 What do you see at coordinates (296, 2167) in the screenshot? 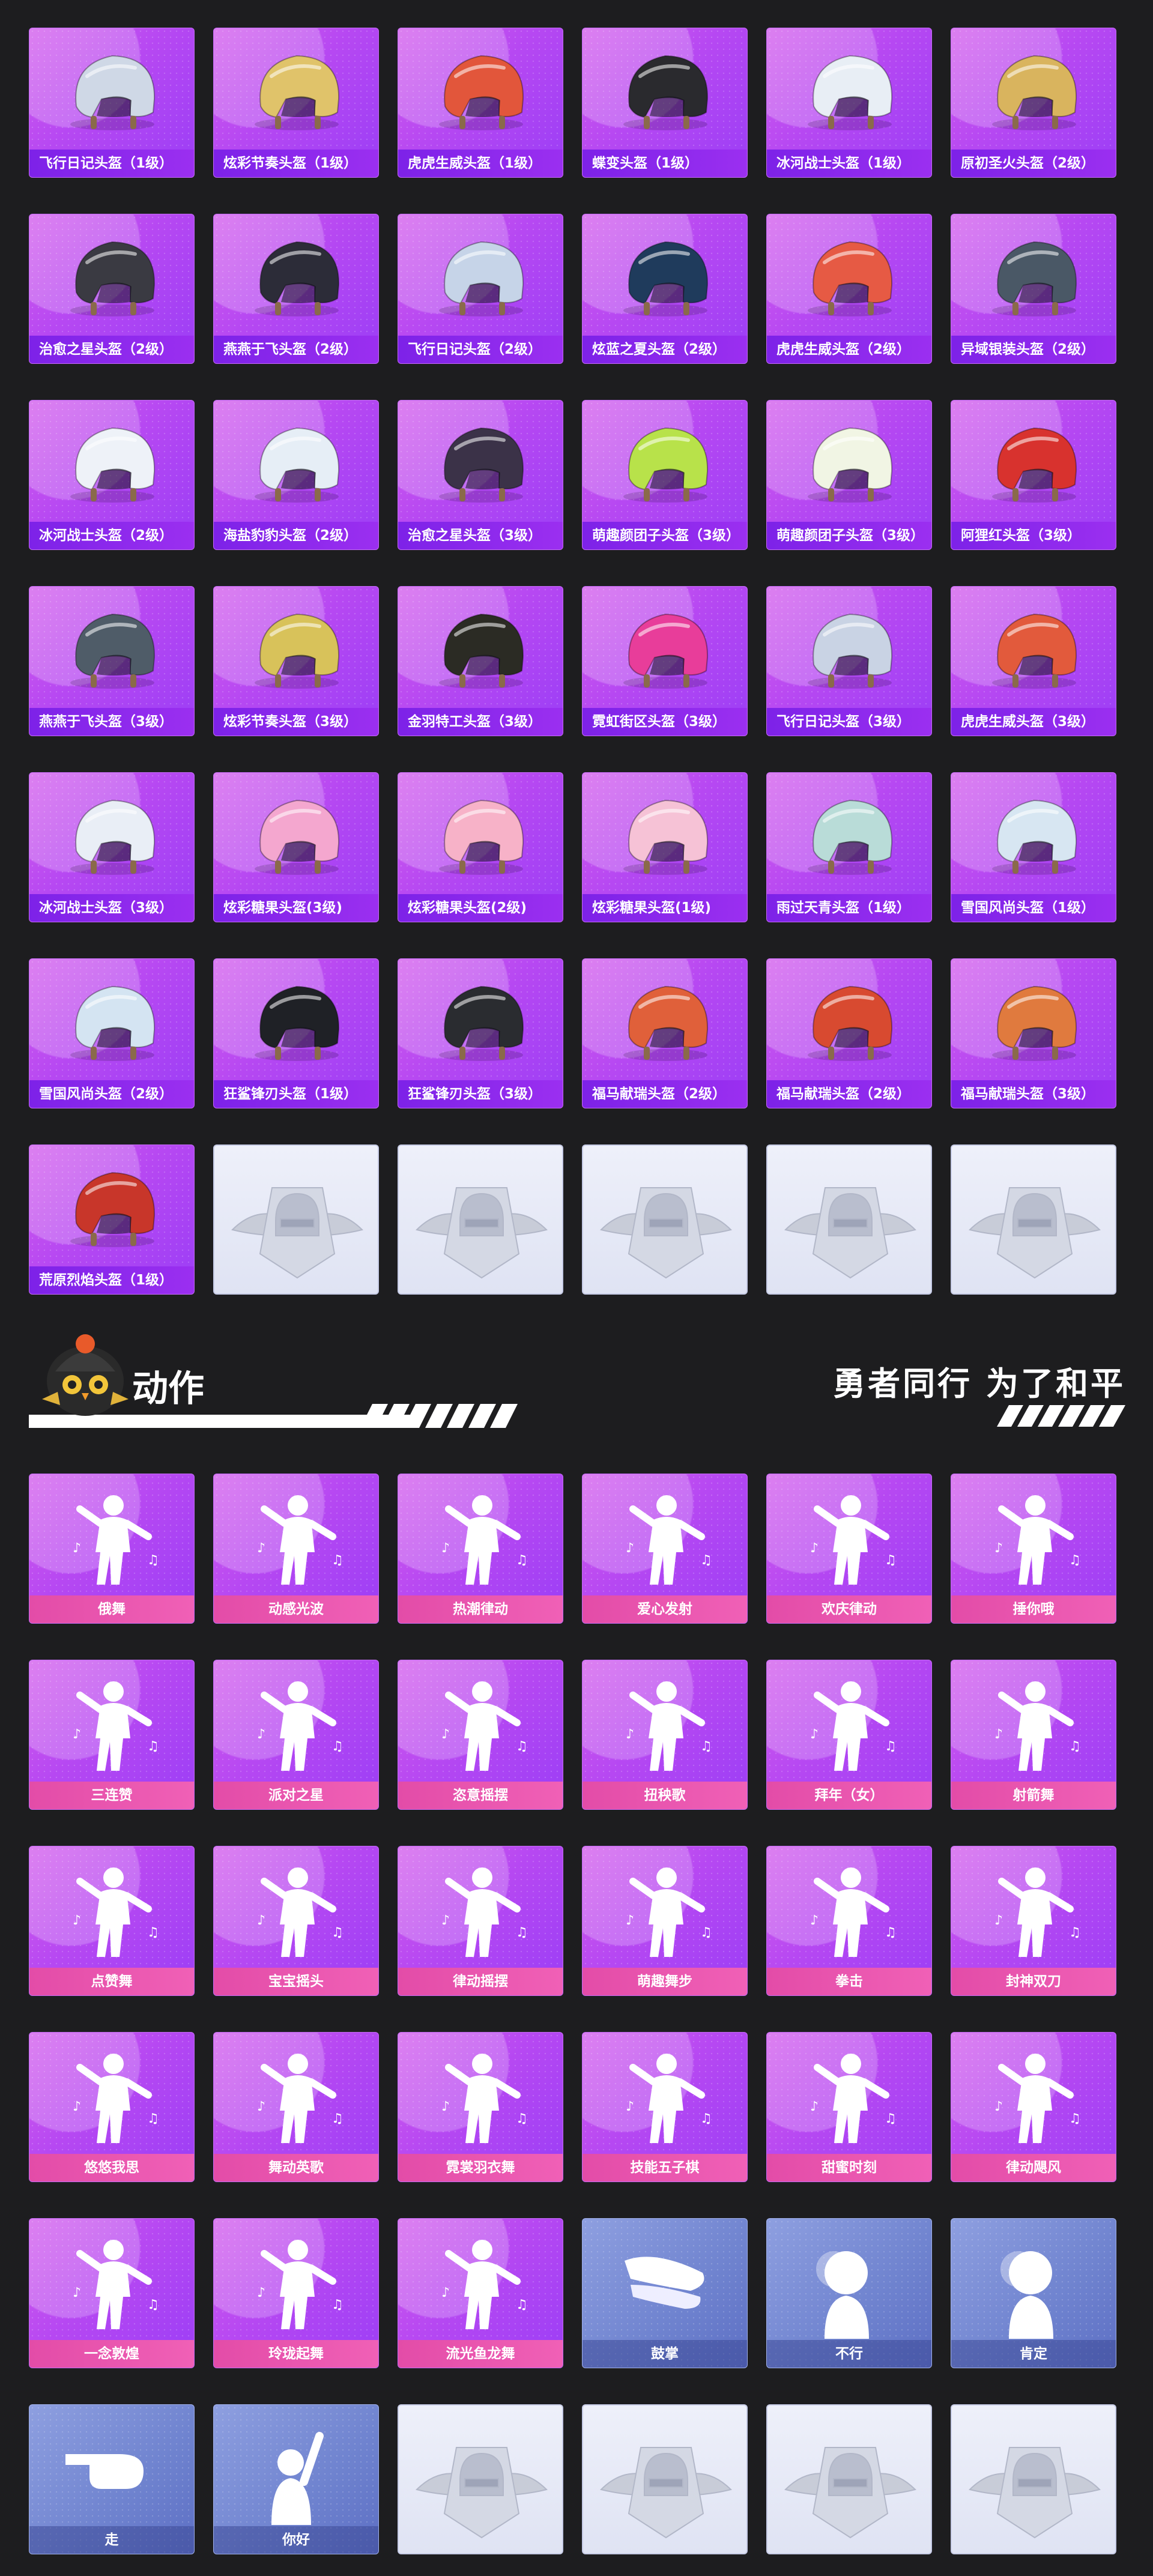
I see `tile-label: 舞动英歌` at bounding box center [296, 2167].